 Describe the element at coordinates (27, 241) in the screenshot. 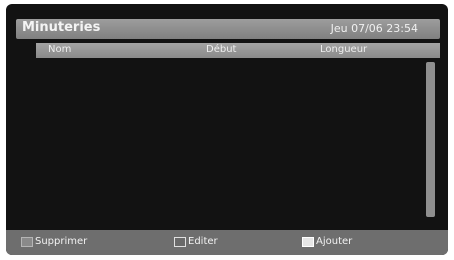

I see `grey-key-icon` at that location.